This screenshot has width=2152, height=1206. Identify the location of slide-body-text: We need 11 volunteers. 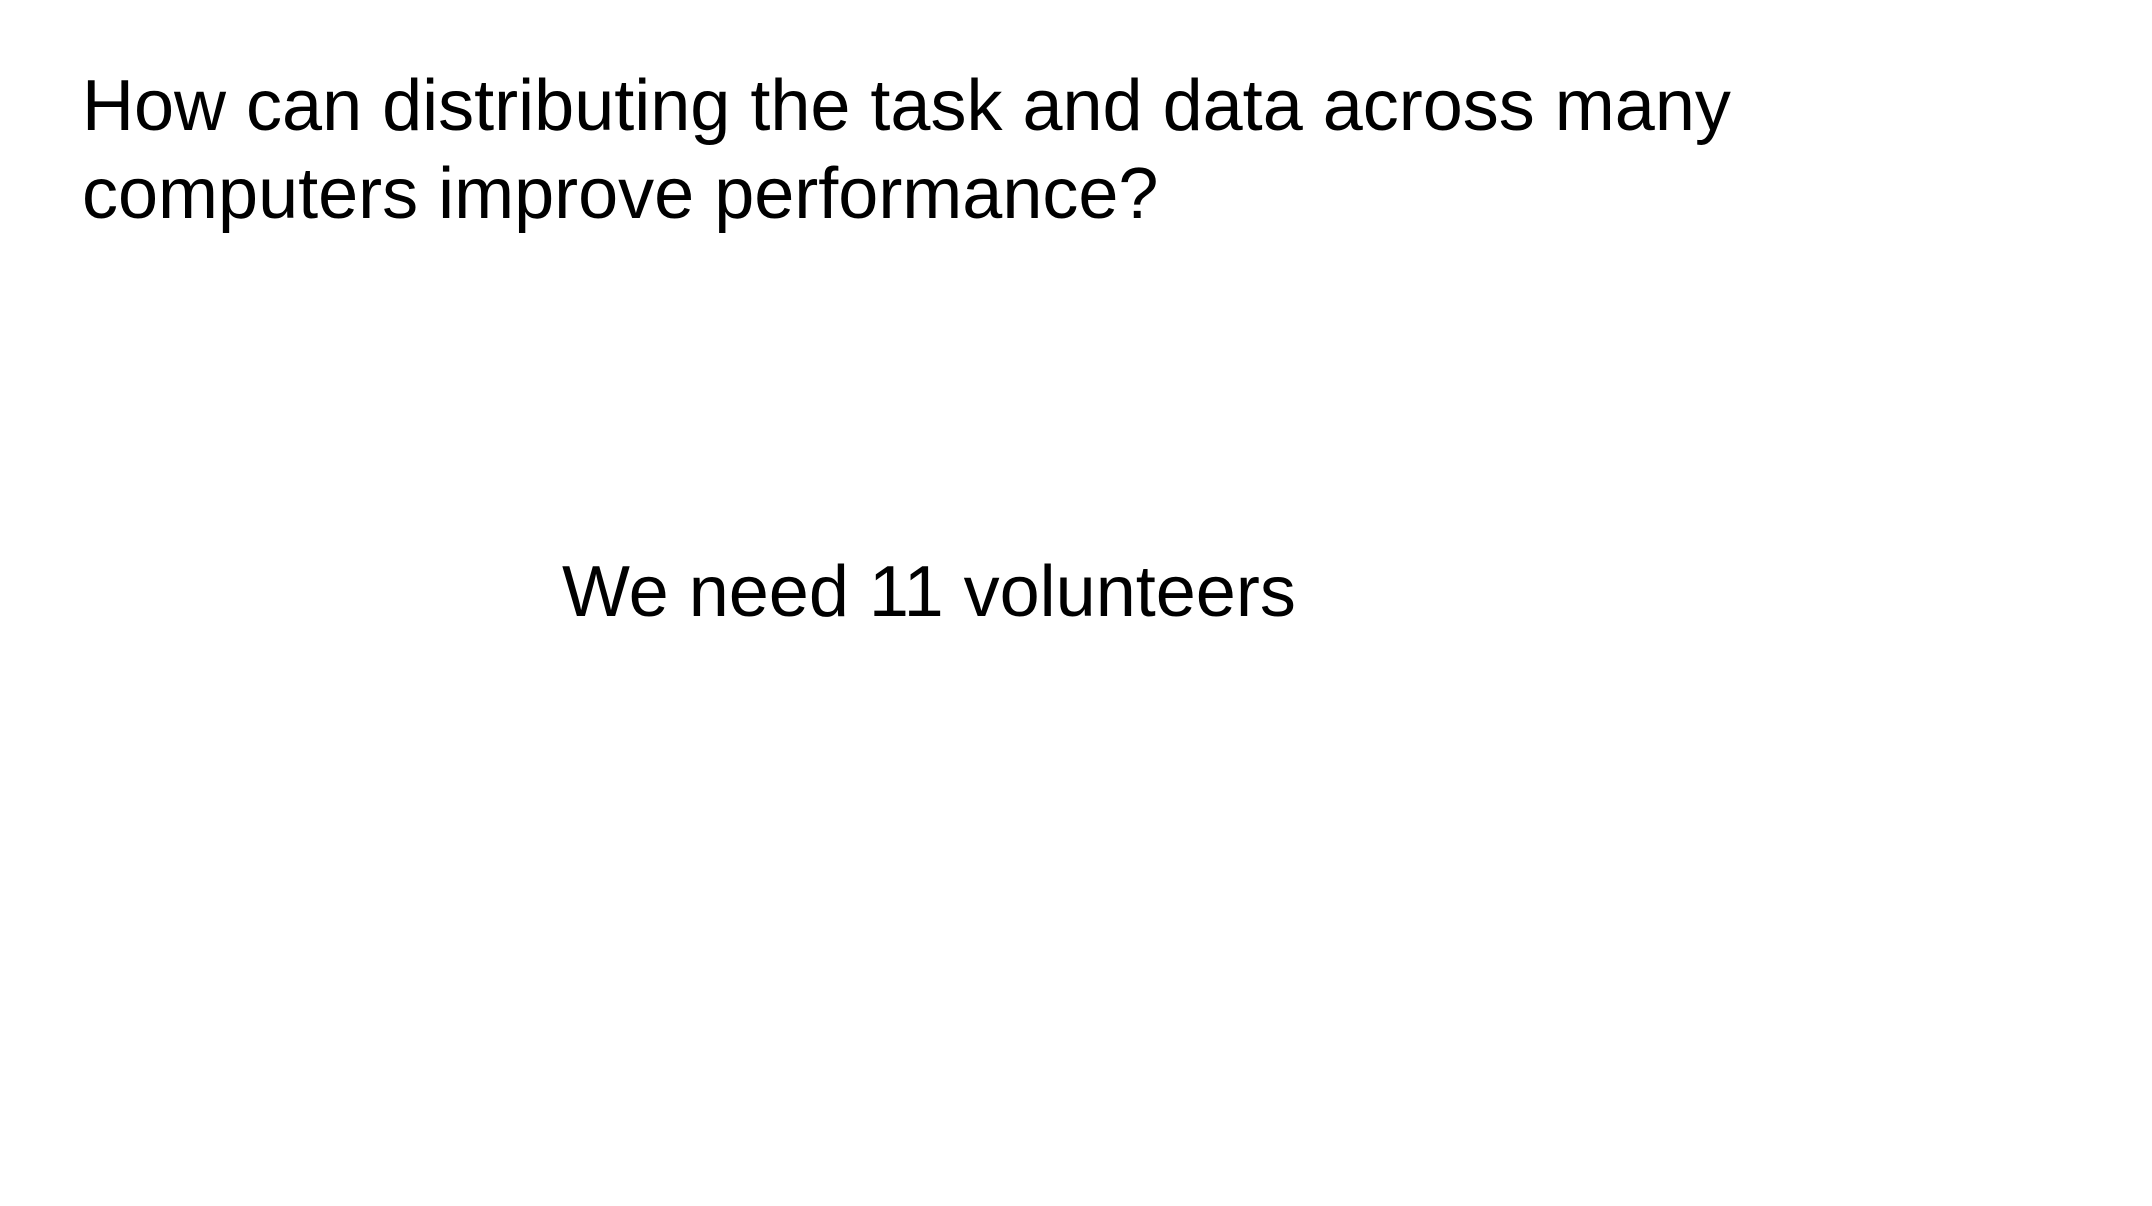
(929, 592).